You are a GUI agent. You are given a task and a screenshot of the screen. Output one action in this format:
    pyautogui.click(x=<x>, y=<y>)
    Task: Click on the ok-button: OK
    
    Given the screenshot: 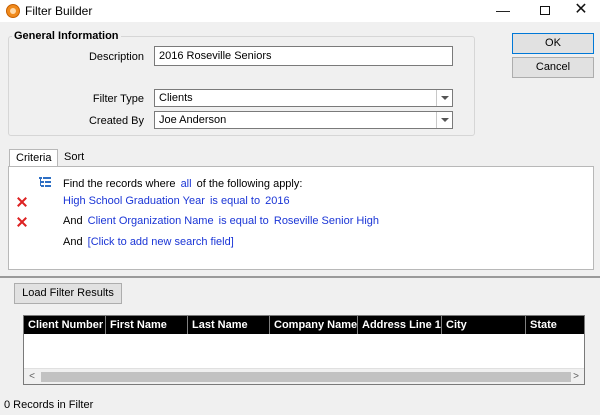 What is the action you would take?
    pyautogui.click(x=553, y=43)
    